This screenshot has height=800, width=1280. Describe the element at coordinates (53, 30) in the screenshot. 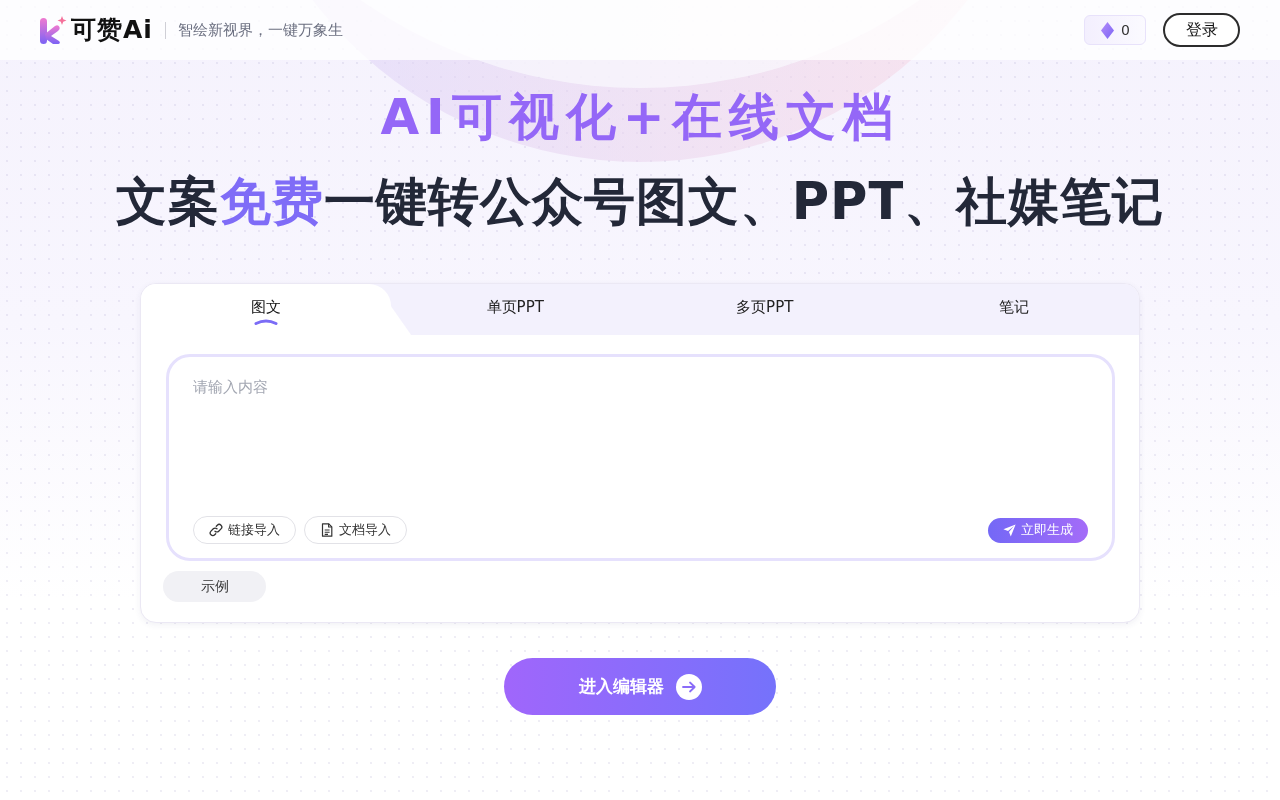

I see `logo-icon` at that location.